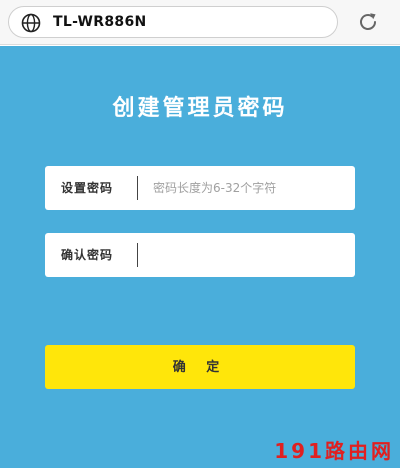 The image size is (400, 468). I want to click on confirm-password-field: 确认密码, so click(200, 255).